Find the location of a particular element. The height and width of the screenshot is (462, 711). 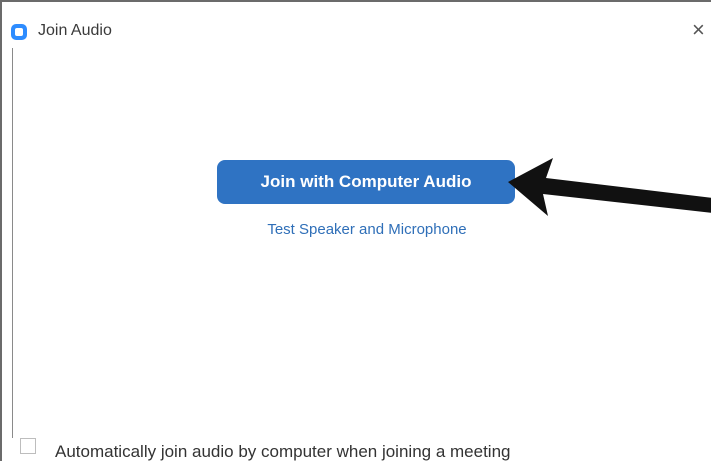

title-bar: Join Audio × is located at coordinates (356, 22).